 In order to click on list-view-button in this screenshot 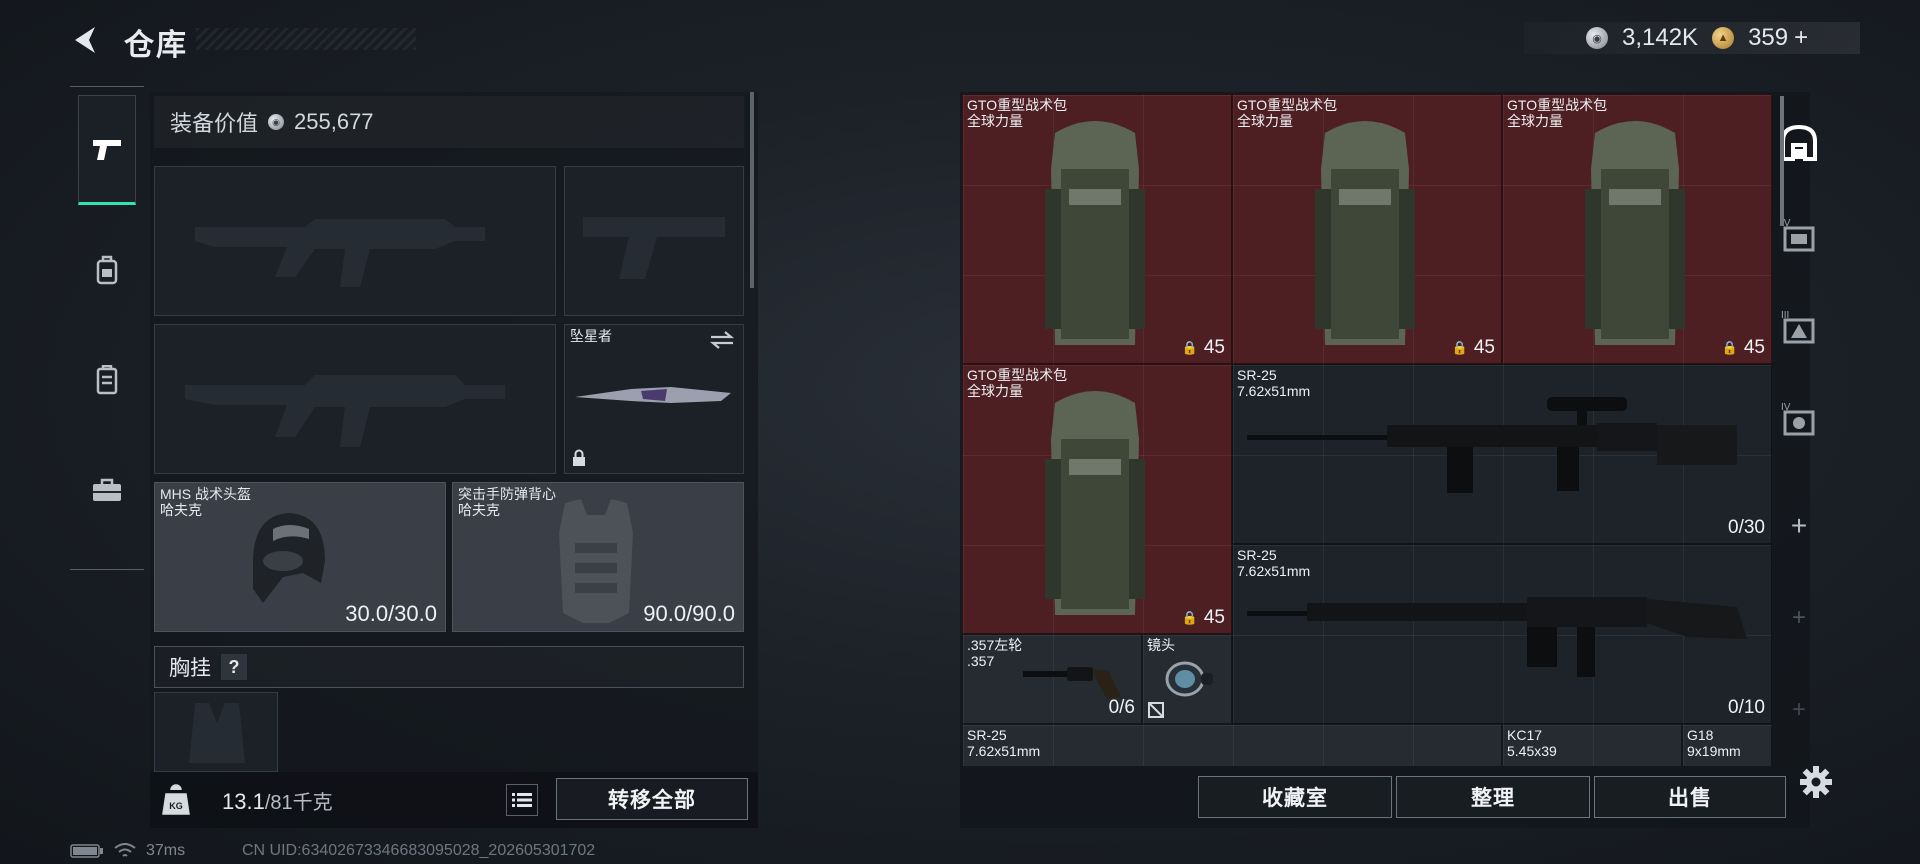, I will do `click(522, 800)`.